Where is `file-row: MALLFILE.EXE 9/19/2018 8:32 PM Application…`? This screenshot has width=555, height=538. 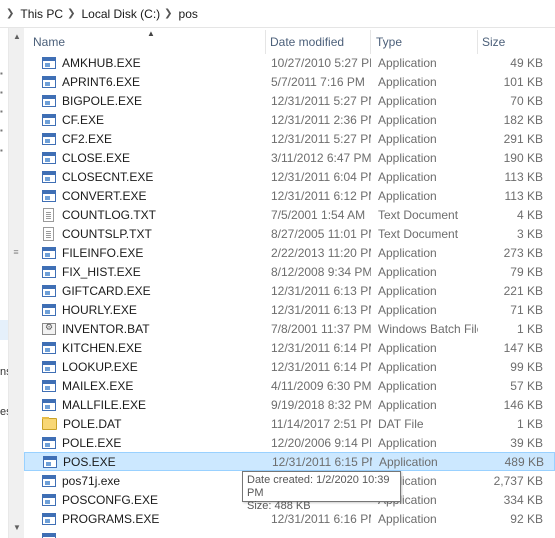 file-row: MALLFILE.EXE 9/19/2018 8:32 PM Application… is located at coordinates (289, 404).